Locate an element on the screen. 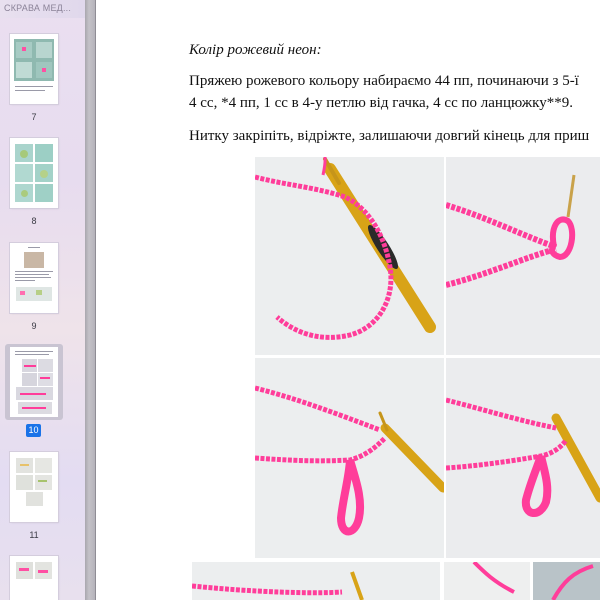 The image size is (600, 600). photo-chain-with-hook is located at coordinates (349, 256).